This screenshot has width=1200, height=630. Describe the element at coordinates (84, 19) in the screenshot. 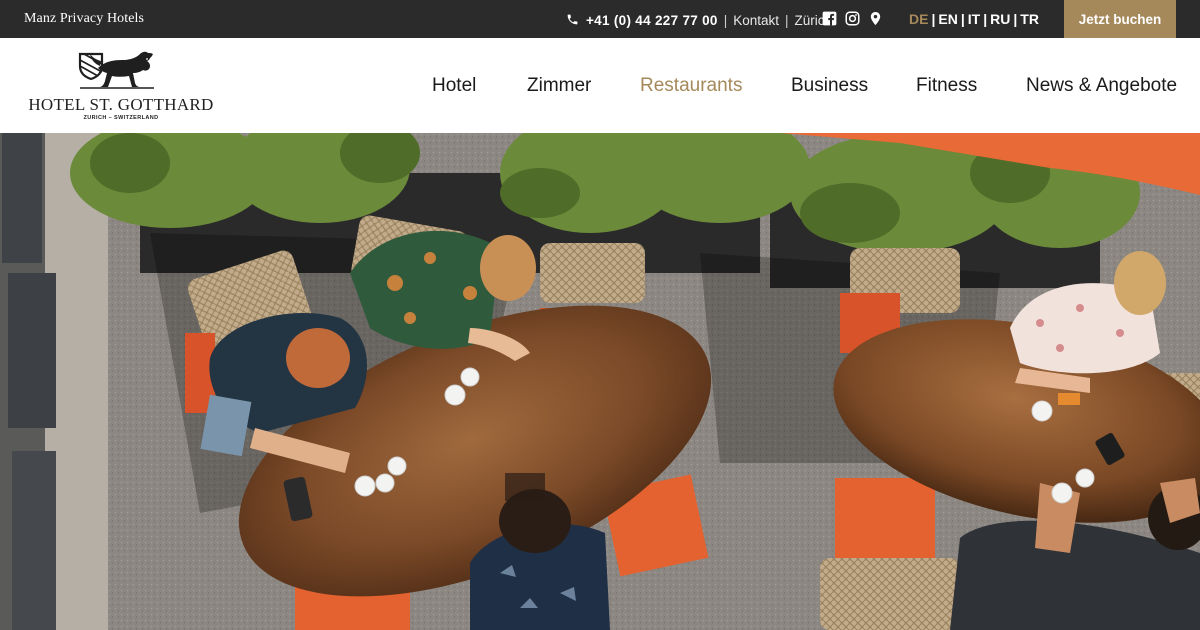

I see `group-brand: Manz Privacy Hotels` at that location.